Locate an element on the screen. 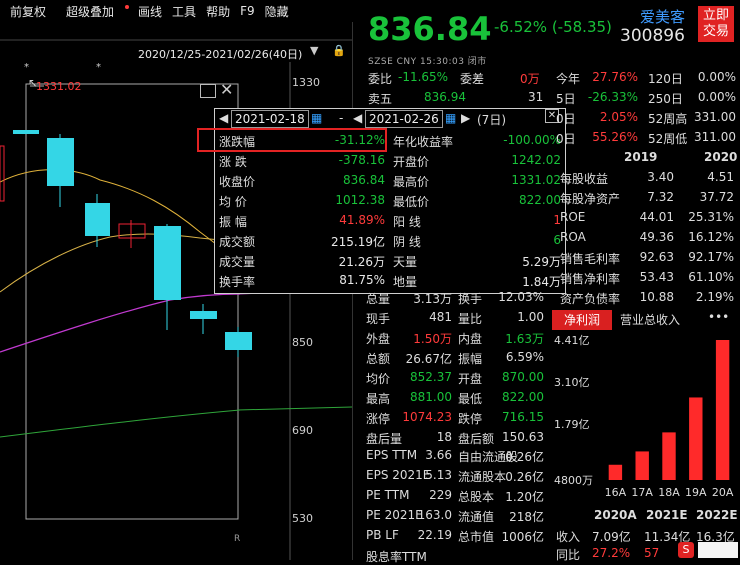 The image size is (740, 565). fund-value: 163.0 is located at coordinates (434, 515).